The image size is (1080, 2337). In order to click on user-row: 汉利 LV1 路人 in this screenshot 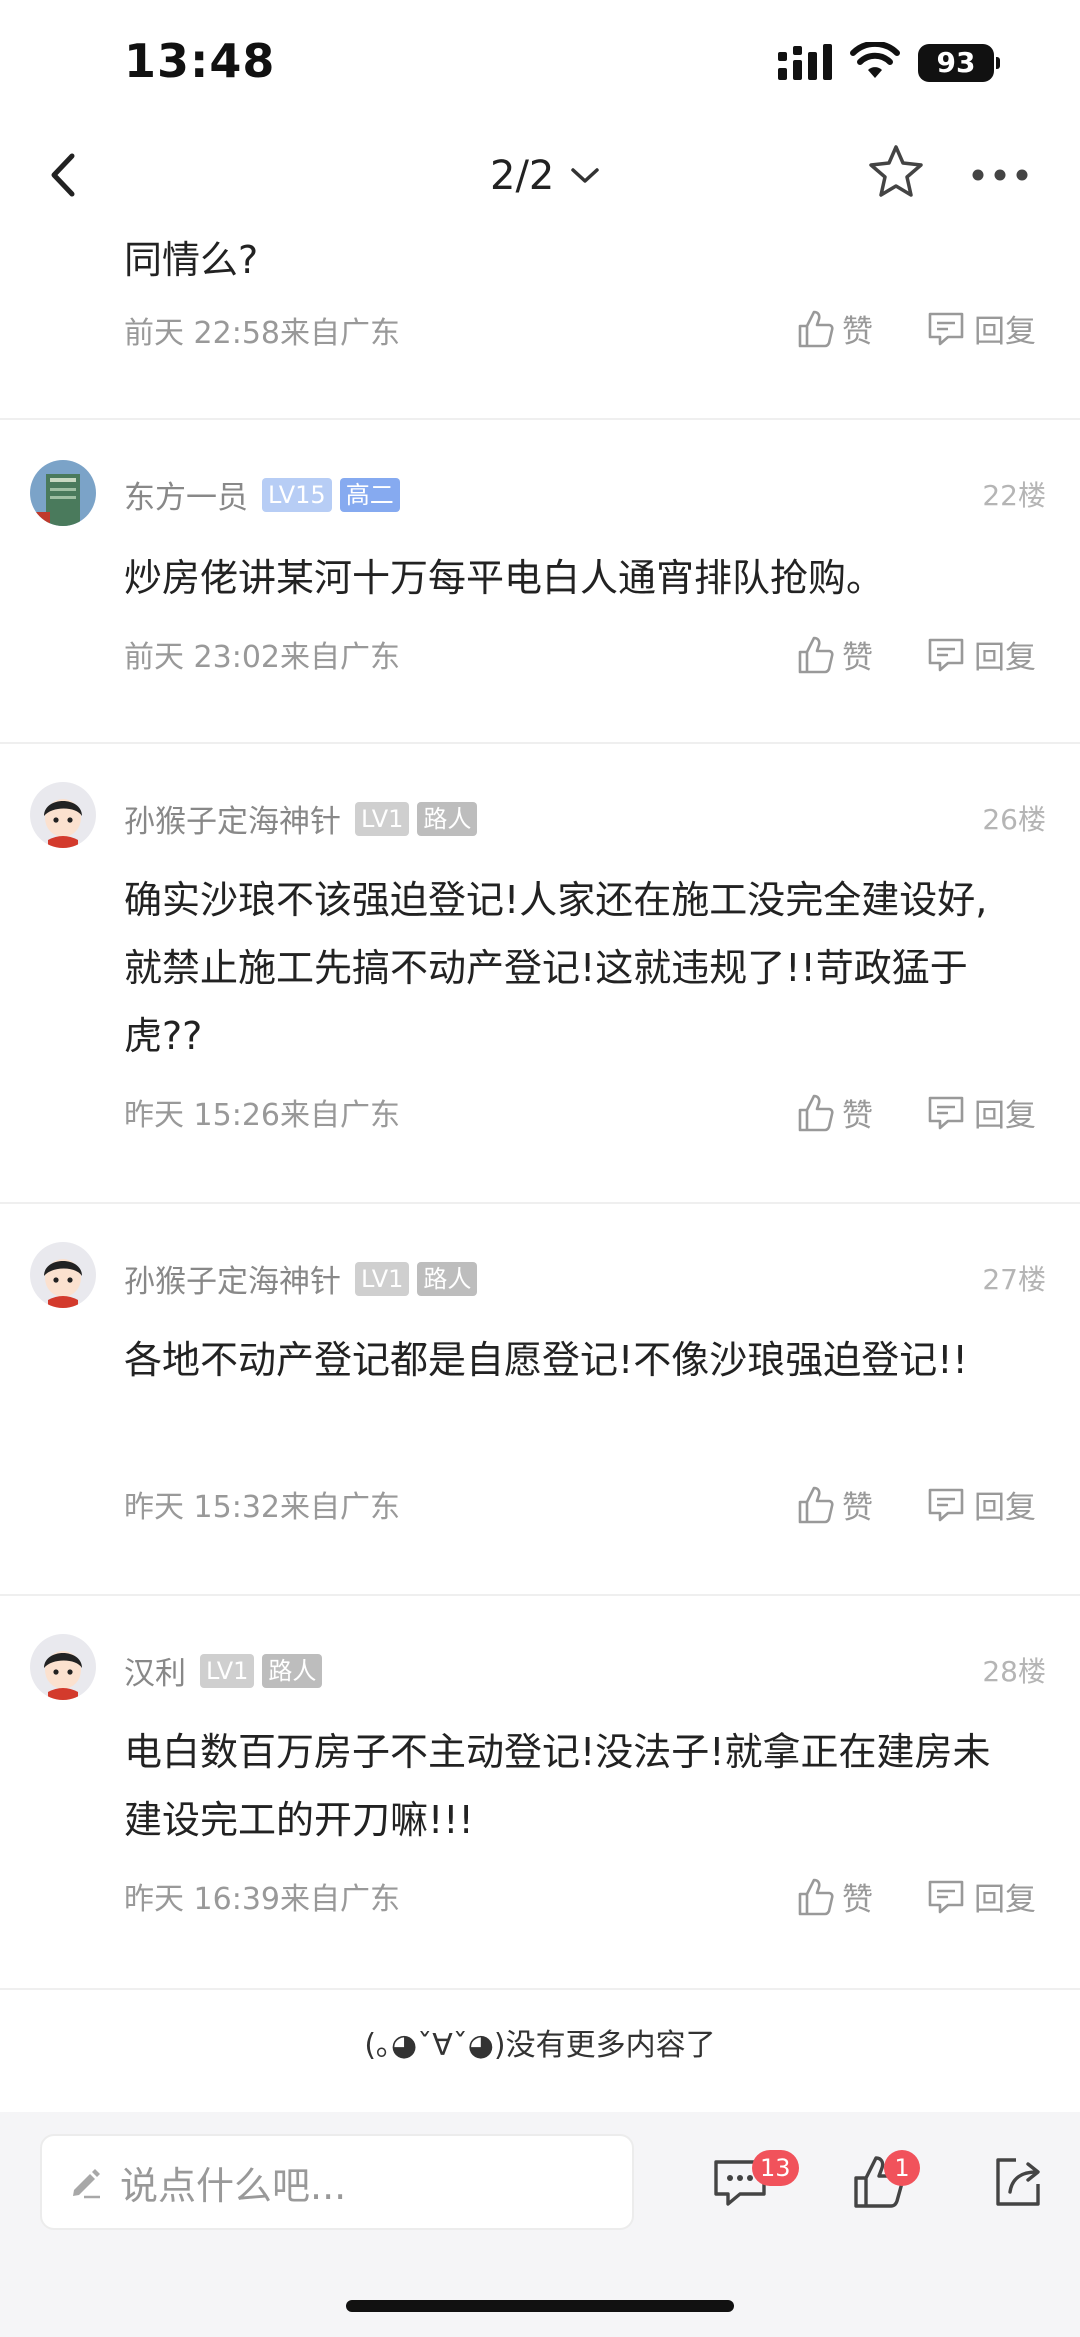, I will do `click(223, 1670)`.